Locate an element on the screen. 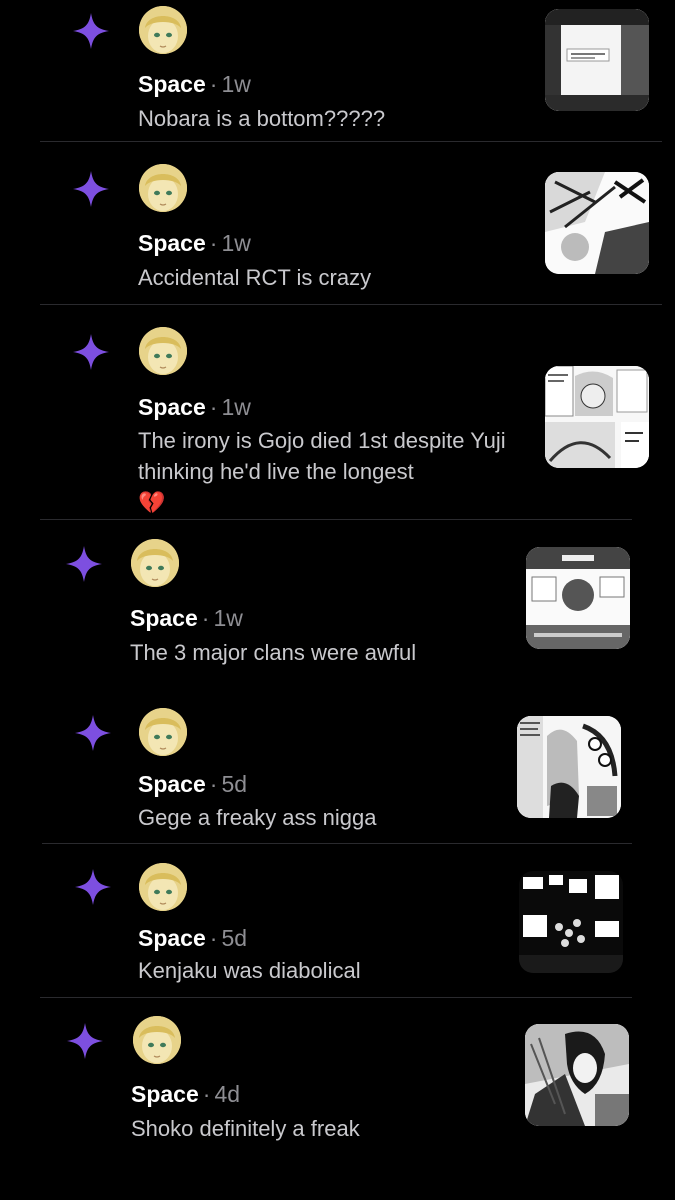  post-text: The 3 major clans were awful is located at coordinates (325, 652).